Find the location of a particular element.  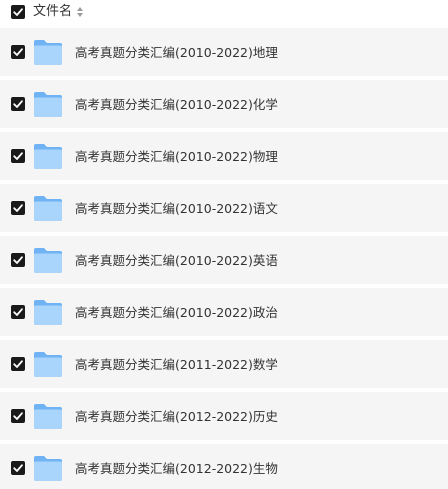

file-row: 高考真题分类汇编(2010-2022)化学 is located at coordinates (224, 104).